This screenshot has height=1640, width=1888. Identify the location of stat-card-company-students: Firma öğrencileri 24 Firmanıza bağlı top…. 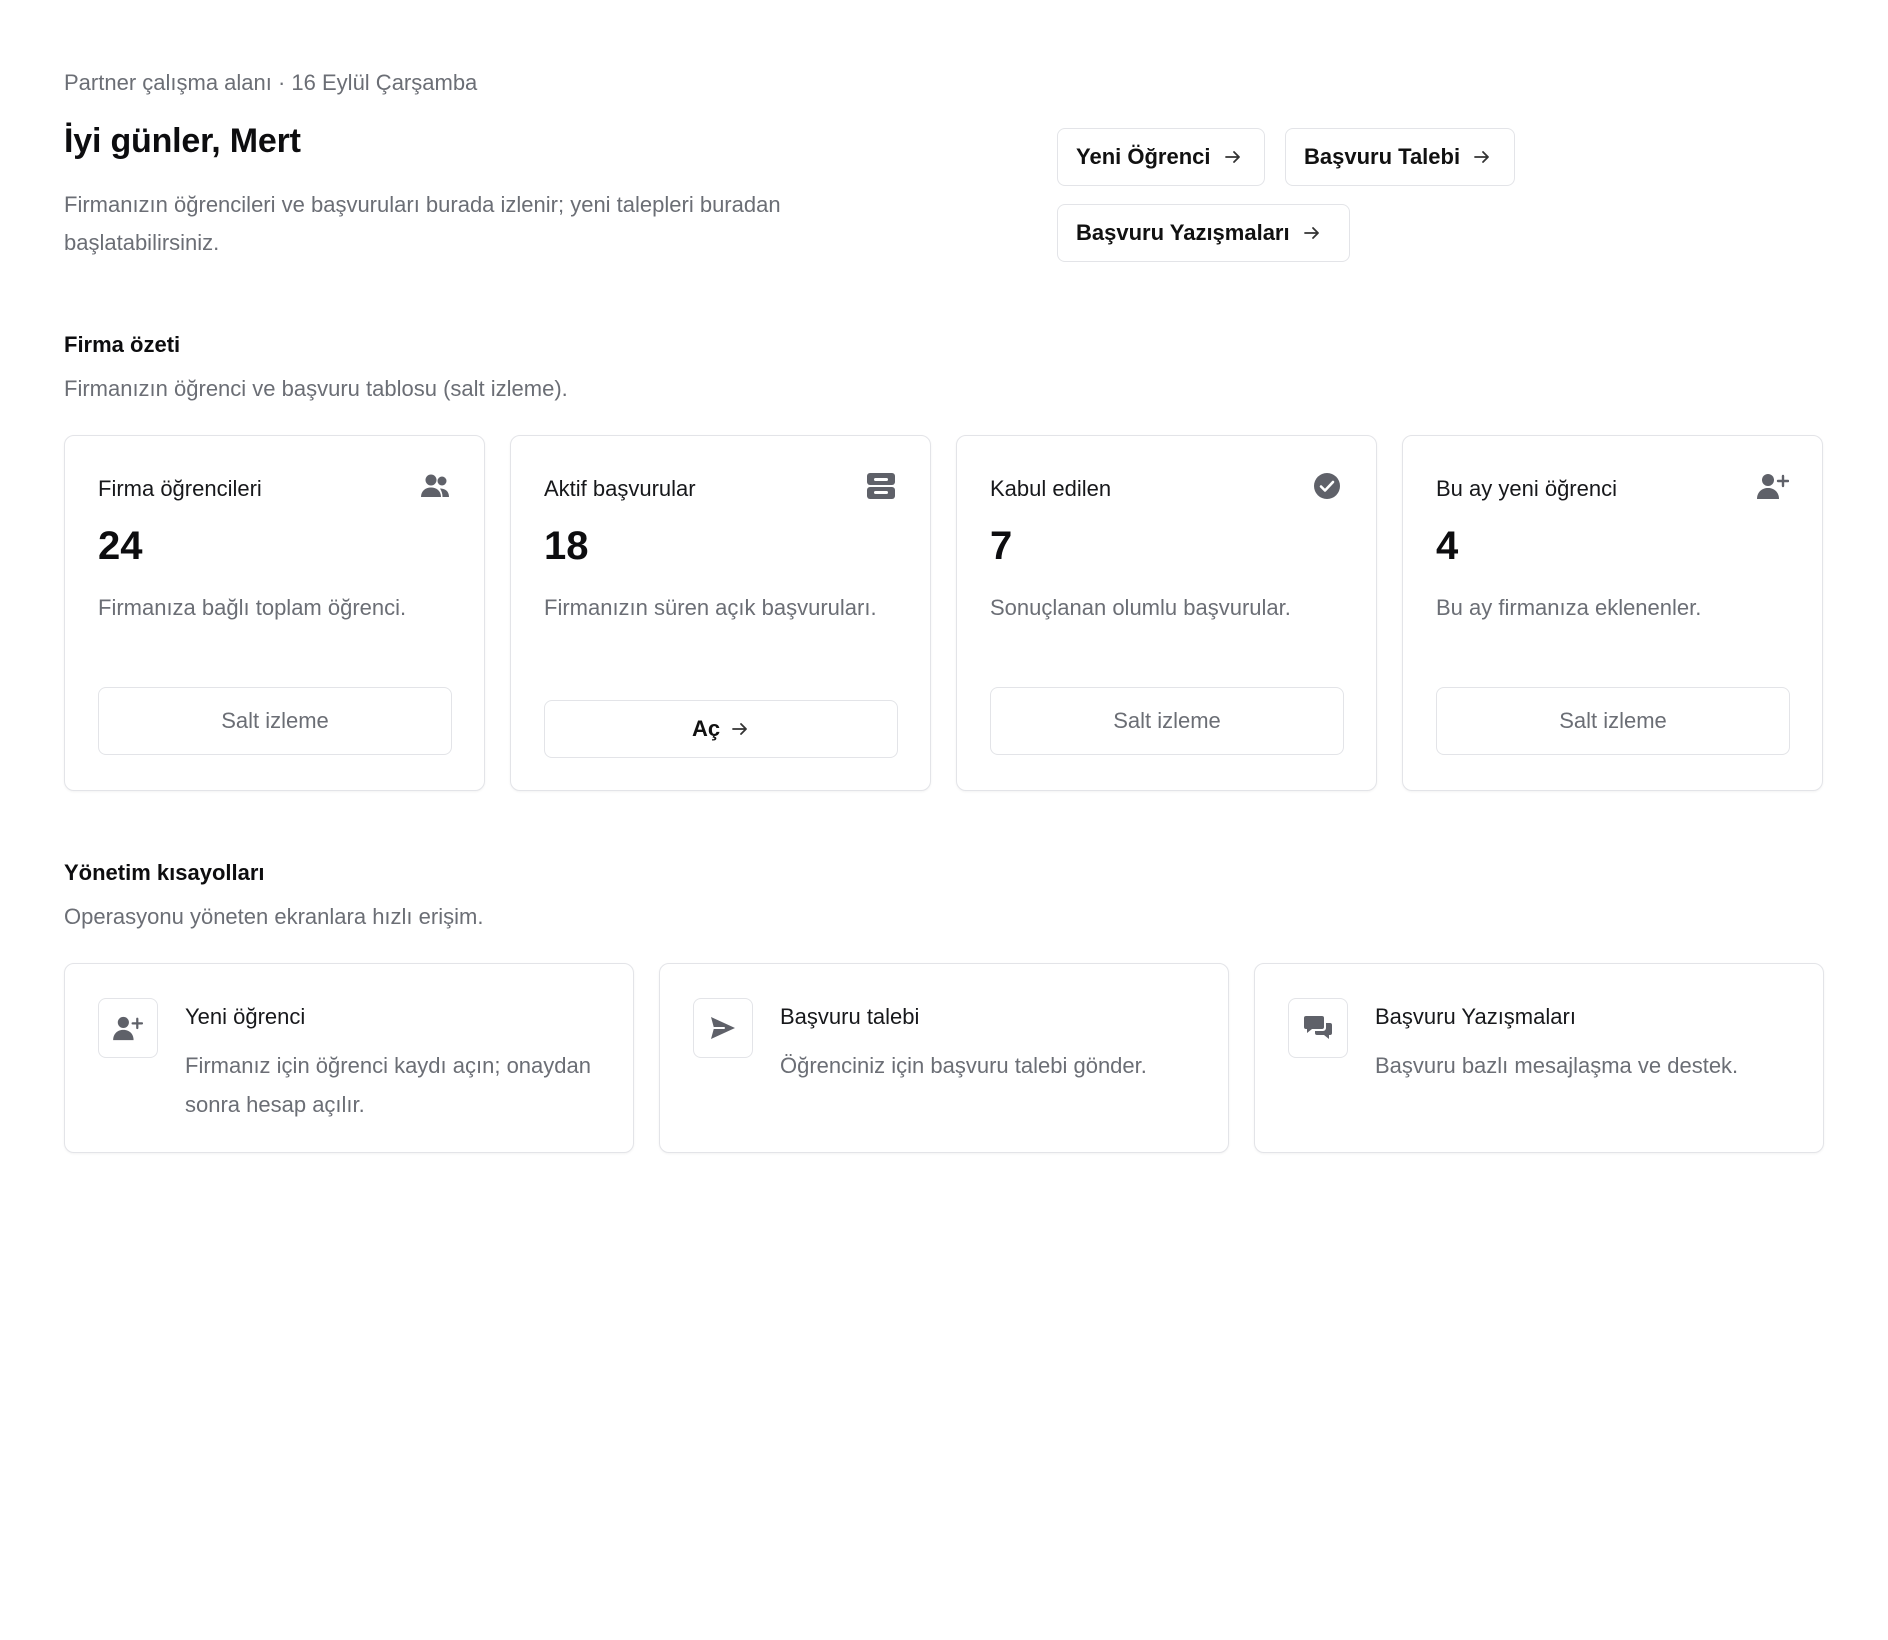
(274, 613).